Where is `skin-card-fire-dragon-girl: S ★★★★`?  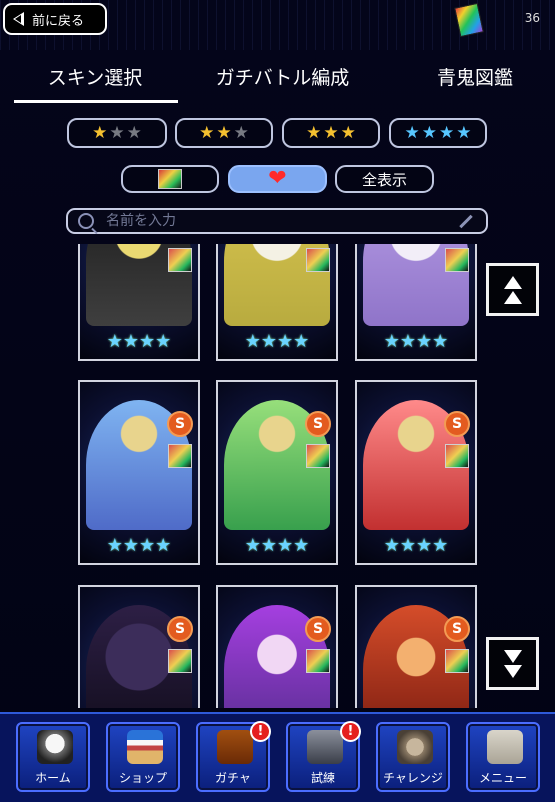
skin-card-fire-dragon-girl: S ★★★★ is located at coordinates (416, 646).